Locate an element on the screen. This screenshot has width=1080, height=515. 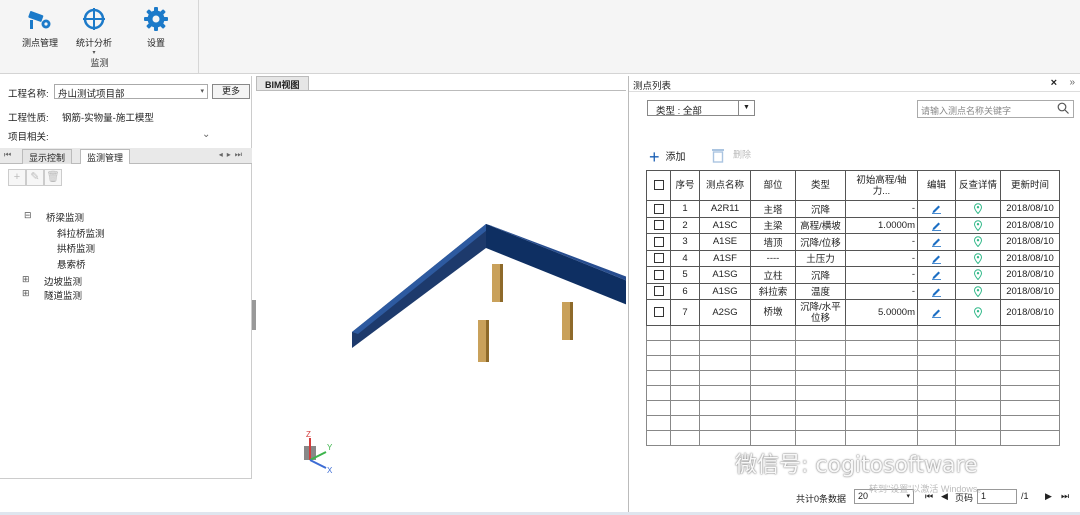
page-total: /1 is located at coordinates (1025, 496).